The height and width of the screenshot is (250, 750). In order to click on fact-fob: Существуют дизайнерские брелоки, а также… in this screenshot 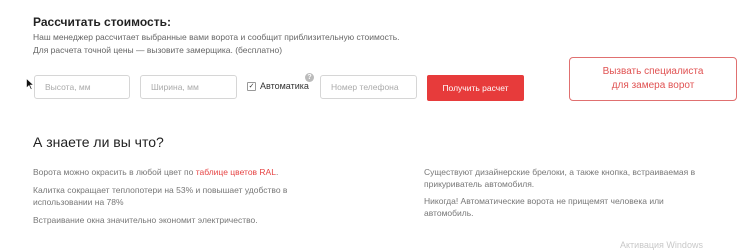, I will do `click(560, 178)`.